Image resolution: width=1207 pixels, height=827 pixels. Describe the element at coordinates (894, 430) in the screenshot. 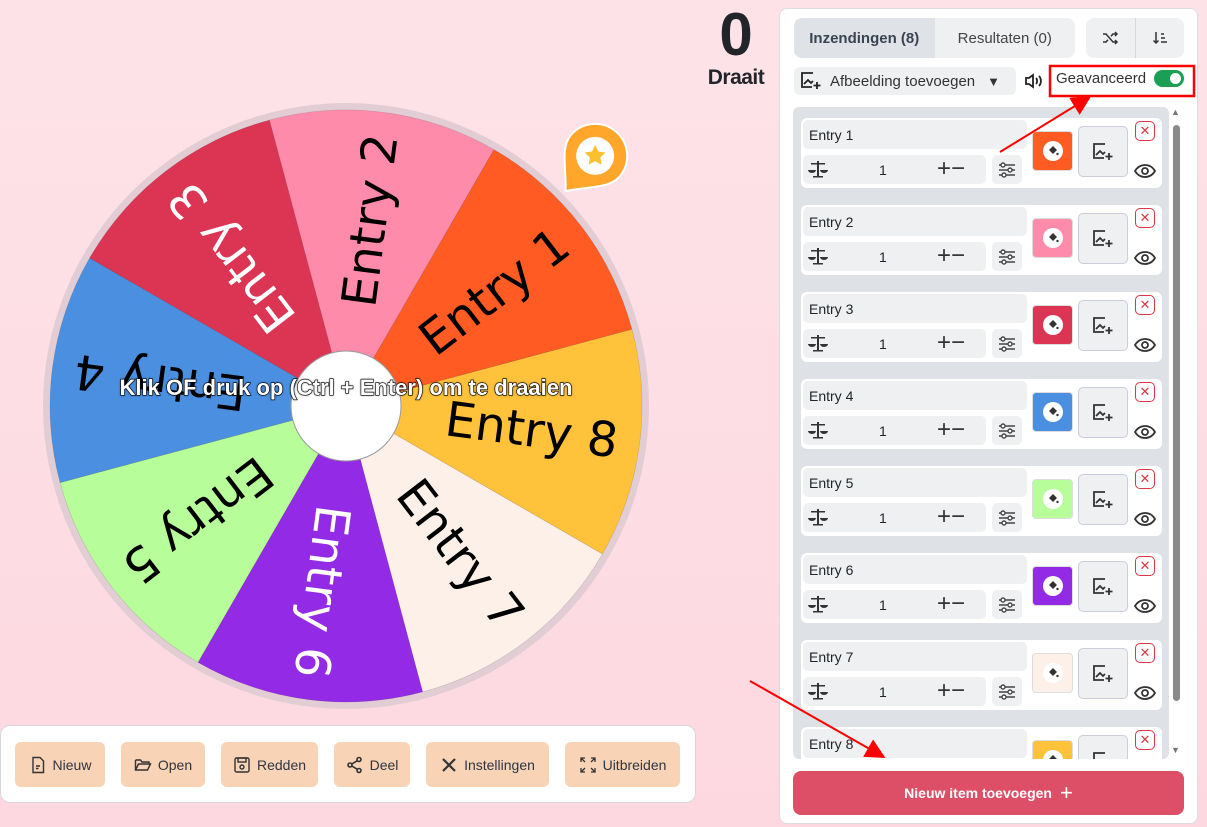

I see `entry-weight: 1 +−` at that location.